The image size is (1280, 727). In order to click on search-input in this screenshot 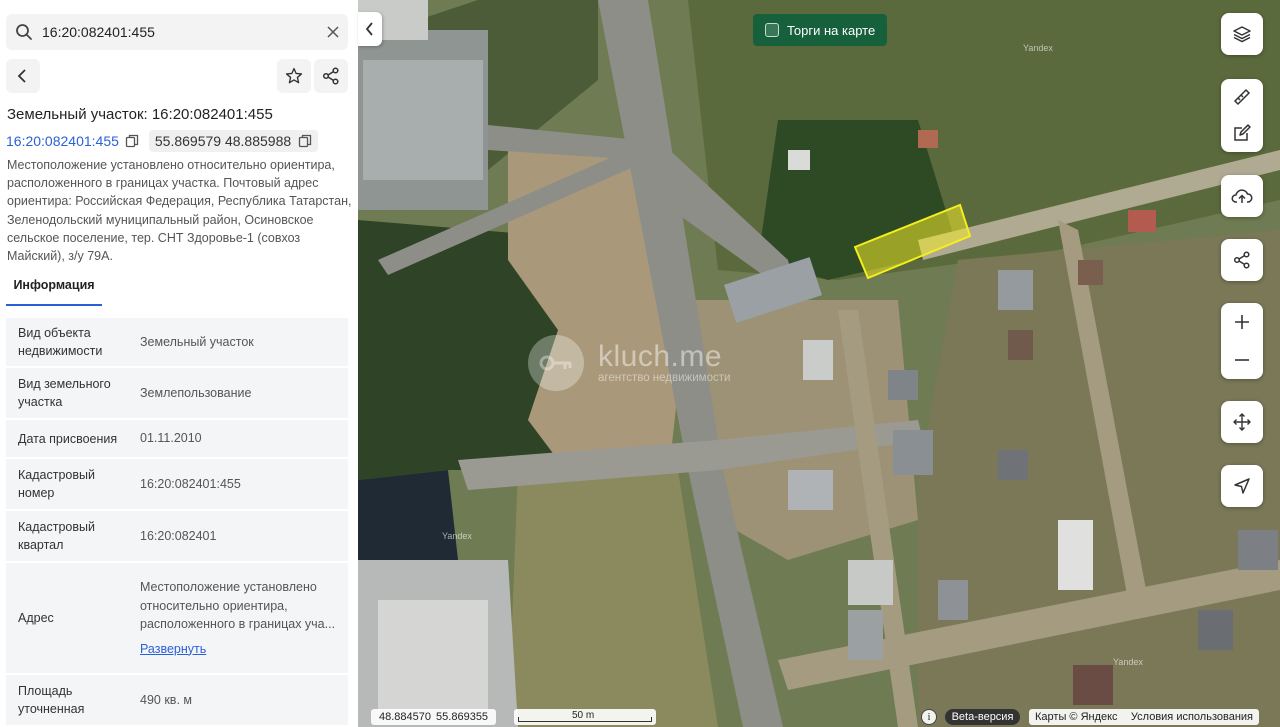, I will do `click(180, 32)`.